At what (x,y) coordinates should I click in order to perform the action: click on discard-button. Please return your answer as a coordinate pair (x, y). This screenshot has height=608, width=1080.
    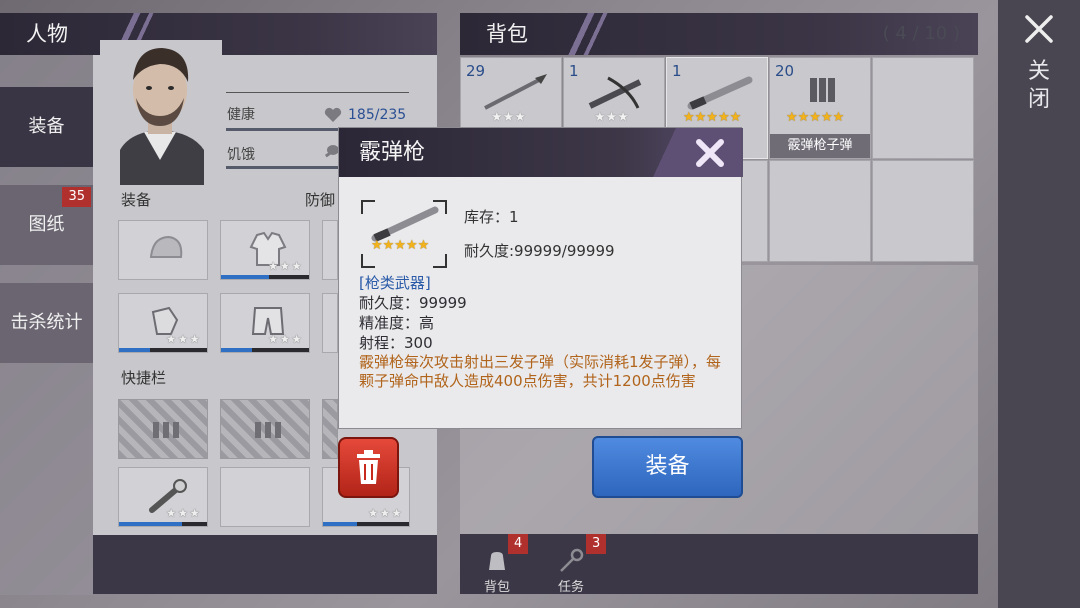
    Looking at the image, I should click on (368, 467).